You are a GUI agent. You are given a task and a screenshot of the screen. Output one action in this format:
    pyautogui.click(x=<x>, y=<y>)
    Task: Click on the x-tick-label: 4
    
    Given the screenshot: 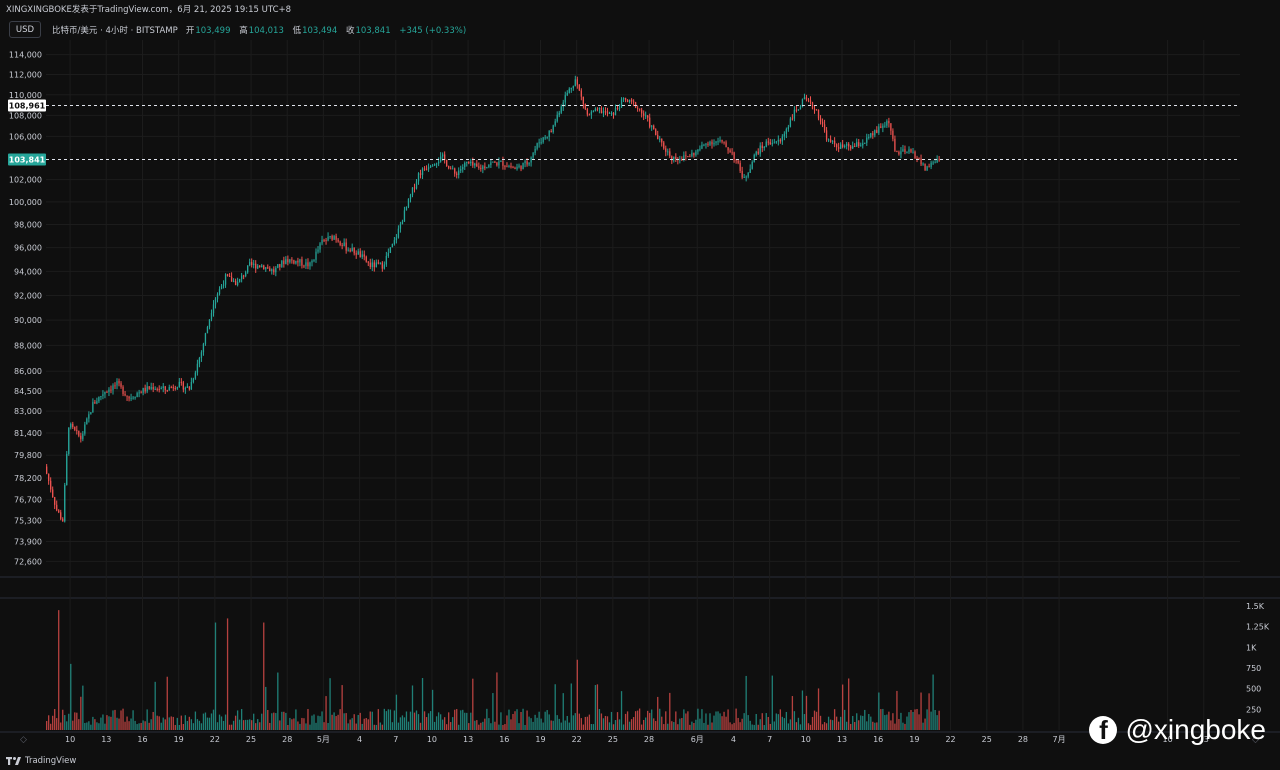 What is the action you would take?
    pyautogui.click(x=359, y=739)
    